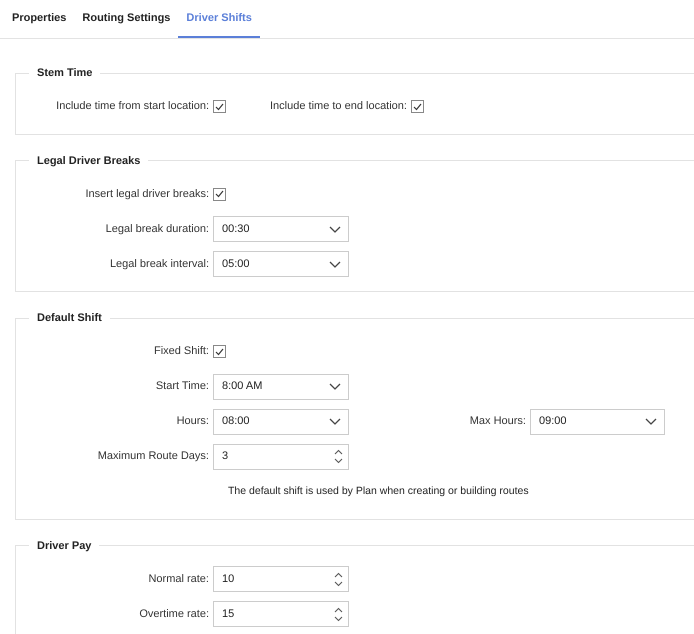 The height and width of the screenshot is (634, 694). I want to click on field-label: Hours:, so click(192, 422).